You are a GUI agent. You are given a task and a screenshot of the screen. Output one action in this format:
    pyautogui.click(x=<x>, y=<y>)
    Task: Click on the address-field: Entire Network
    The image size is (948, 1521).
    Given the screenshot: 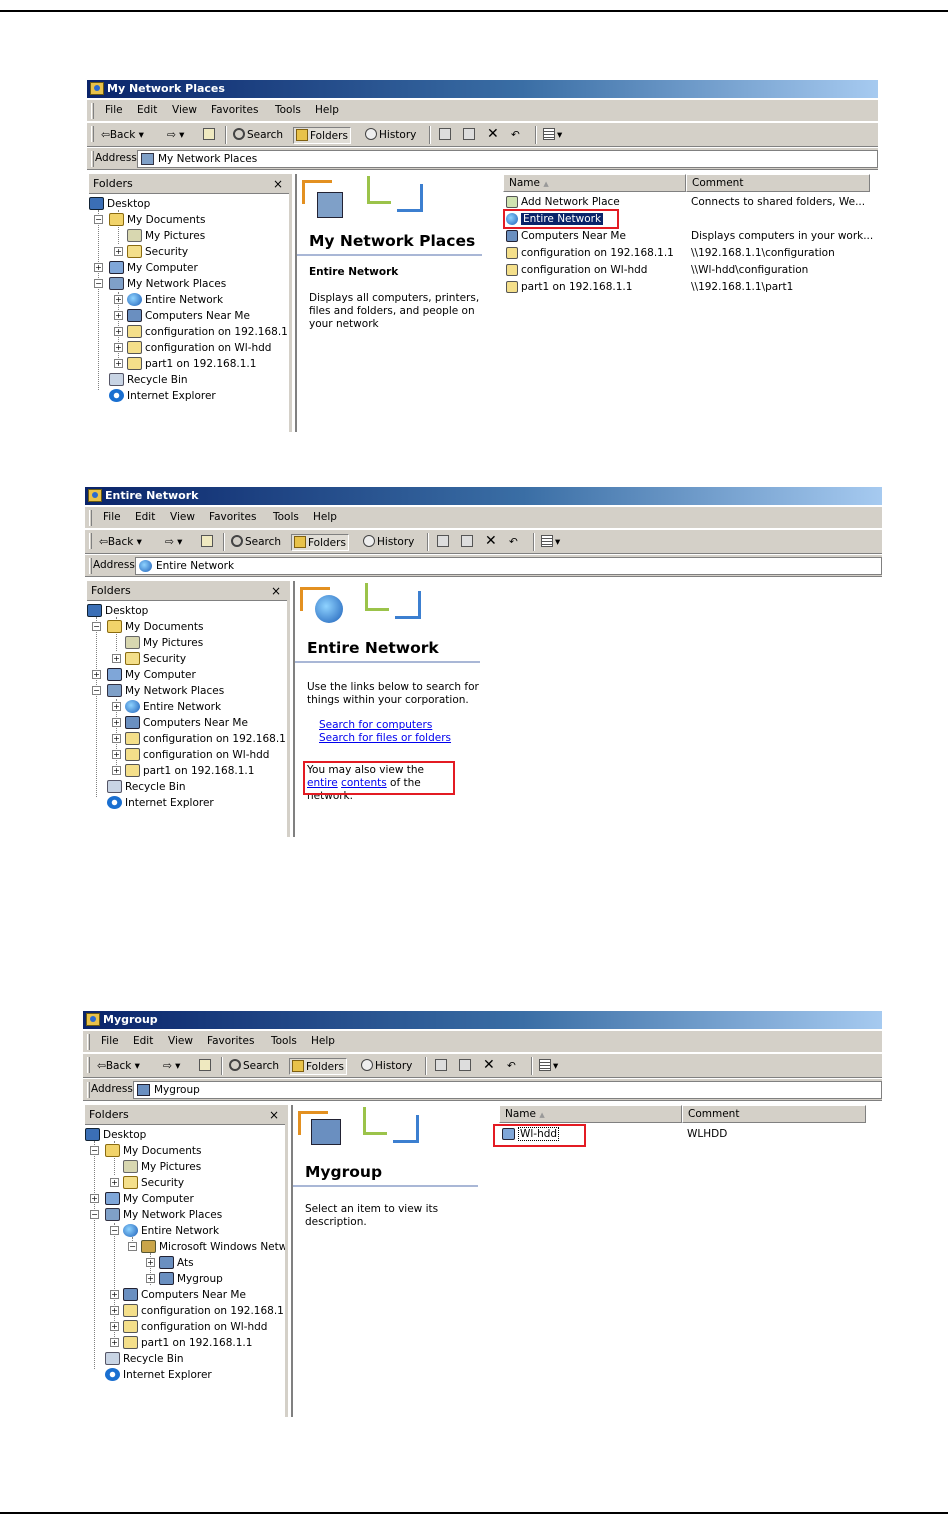 What is the action you would take?
    pyautogui.click(x=508, y=566)
    